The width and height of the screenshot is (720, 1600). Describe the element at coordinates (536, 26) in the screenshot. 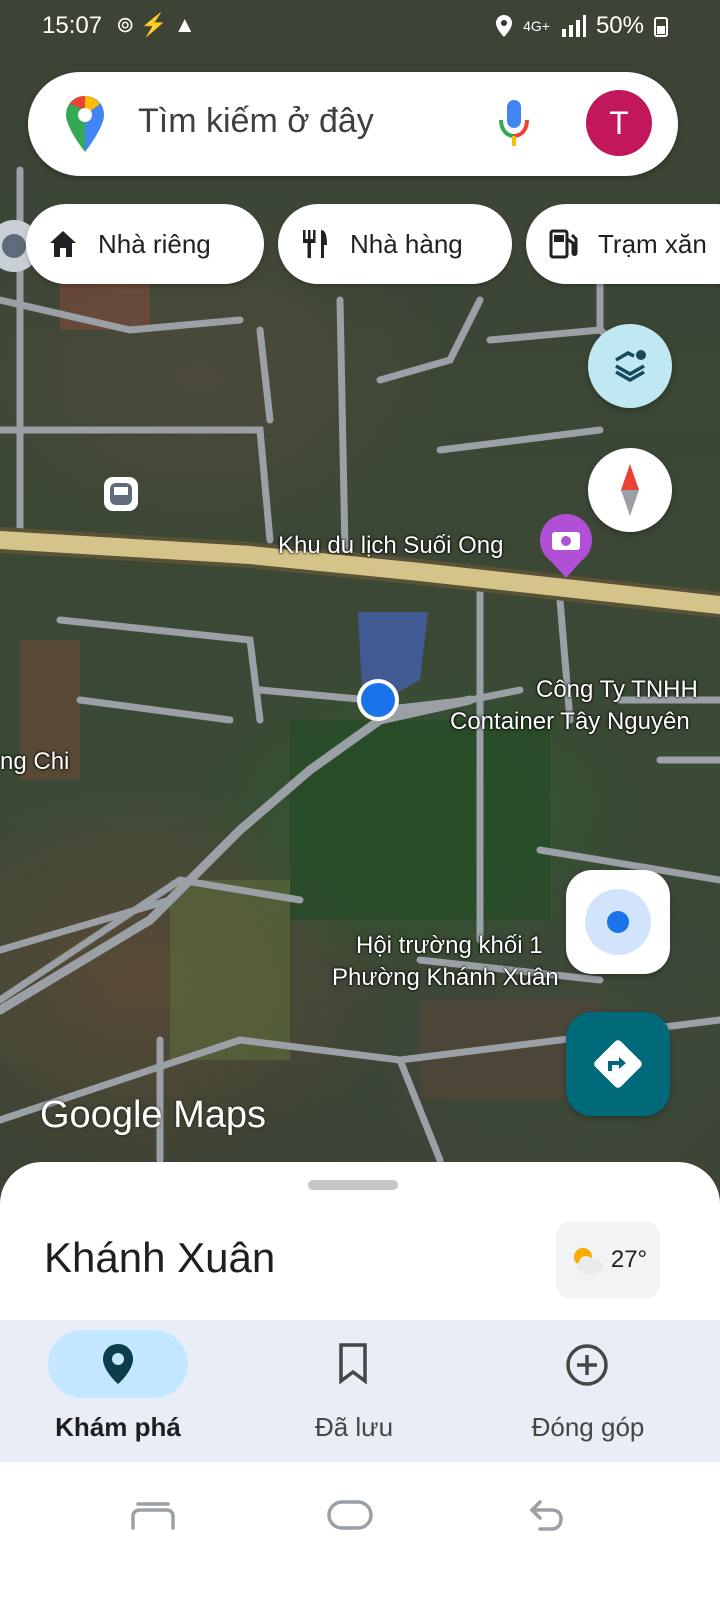

I see `network-type: 4G+` at that location.